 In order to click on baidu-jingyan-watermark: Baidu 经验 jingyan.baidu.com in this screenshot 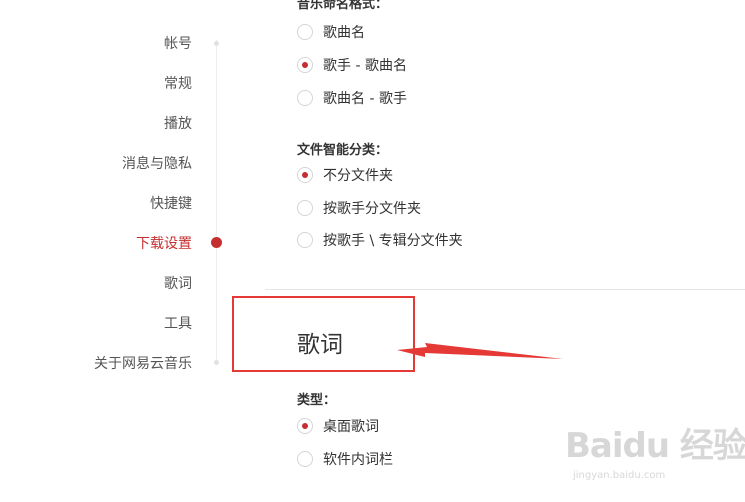, I will do `click(655, 458)`.